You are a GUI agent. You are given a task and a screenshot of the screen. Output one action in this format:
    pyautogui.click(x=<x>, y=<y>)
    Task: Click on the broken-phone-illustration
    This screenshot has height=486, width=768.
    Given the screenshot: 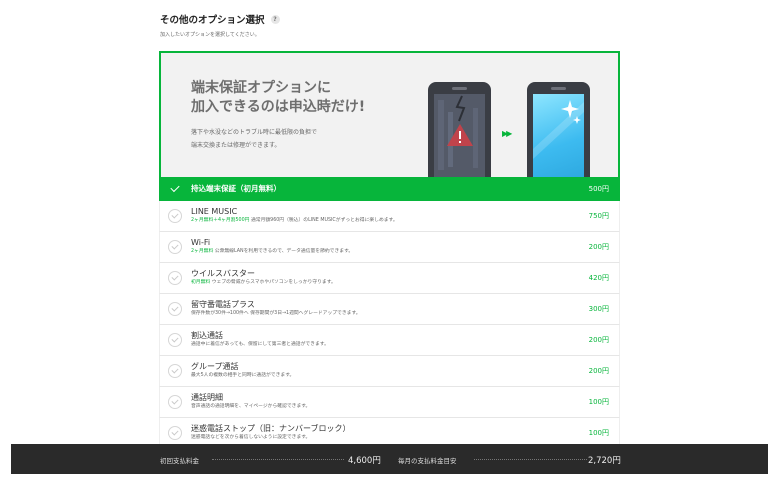 What is the action you would take?
    pyautogui.click(x=459, y=129)
    